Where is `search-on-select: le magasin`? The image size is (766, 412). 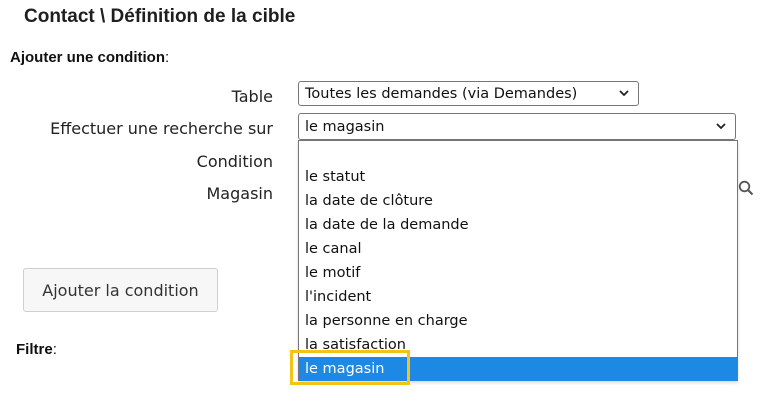
search-on-select: le magasin is located at coordinates (517, 126).